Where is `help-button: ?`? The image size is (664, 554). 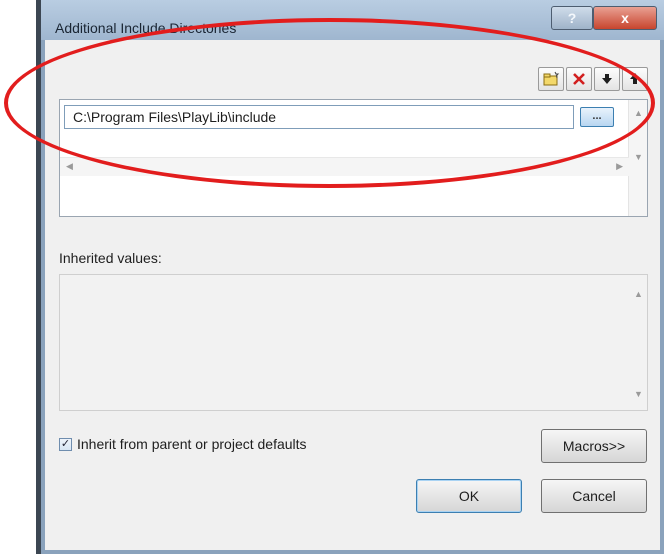
help-button: ? is located at coordinates (572, 18).